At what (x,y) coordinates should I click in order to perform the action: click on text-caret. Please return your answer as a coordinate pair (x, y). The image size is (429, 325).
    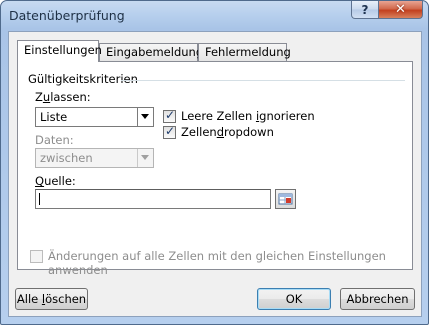
    Looking at the image, I should click on (39, 199).